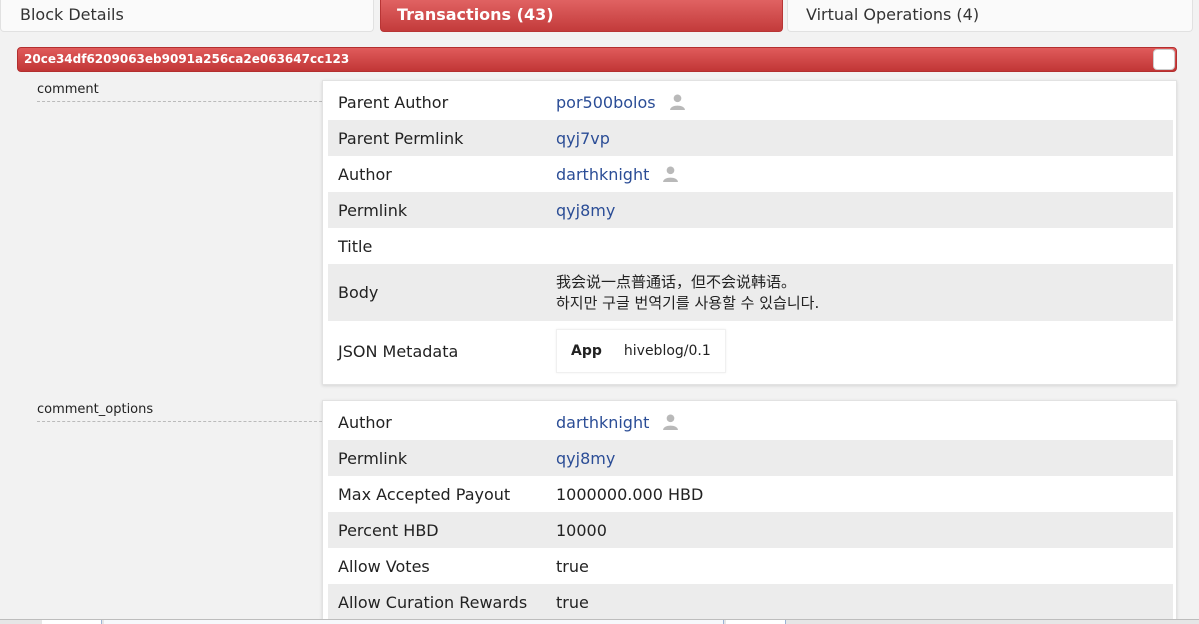  I want to click on row-parent-author: Parent Author por500bolos, so click(750, 102).